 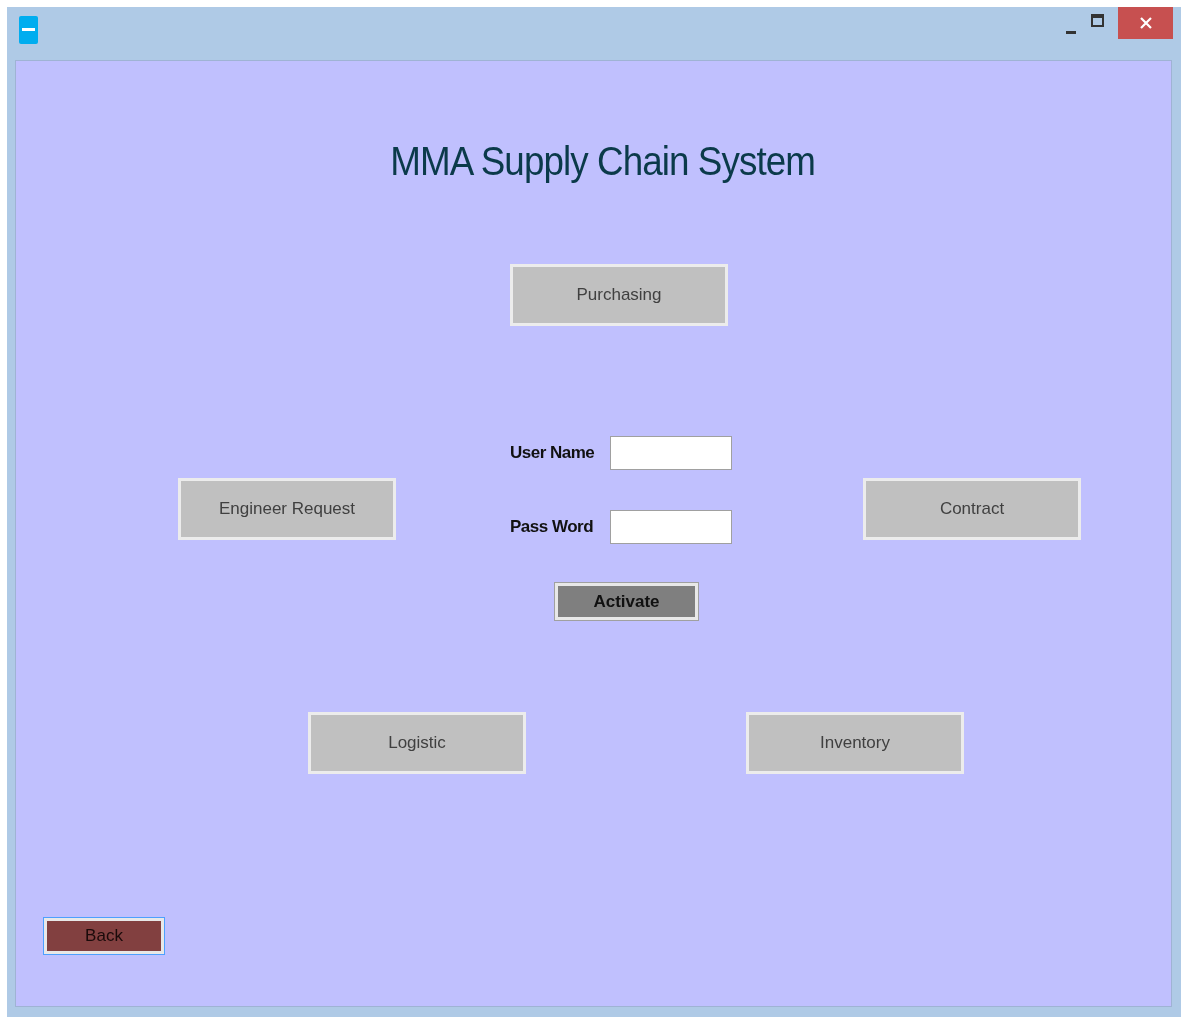 I want to click on inventory-button: Inventory, so click(x=855, y=743).